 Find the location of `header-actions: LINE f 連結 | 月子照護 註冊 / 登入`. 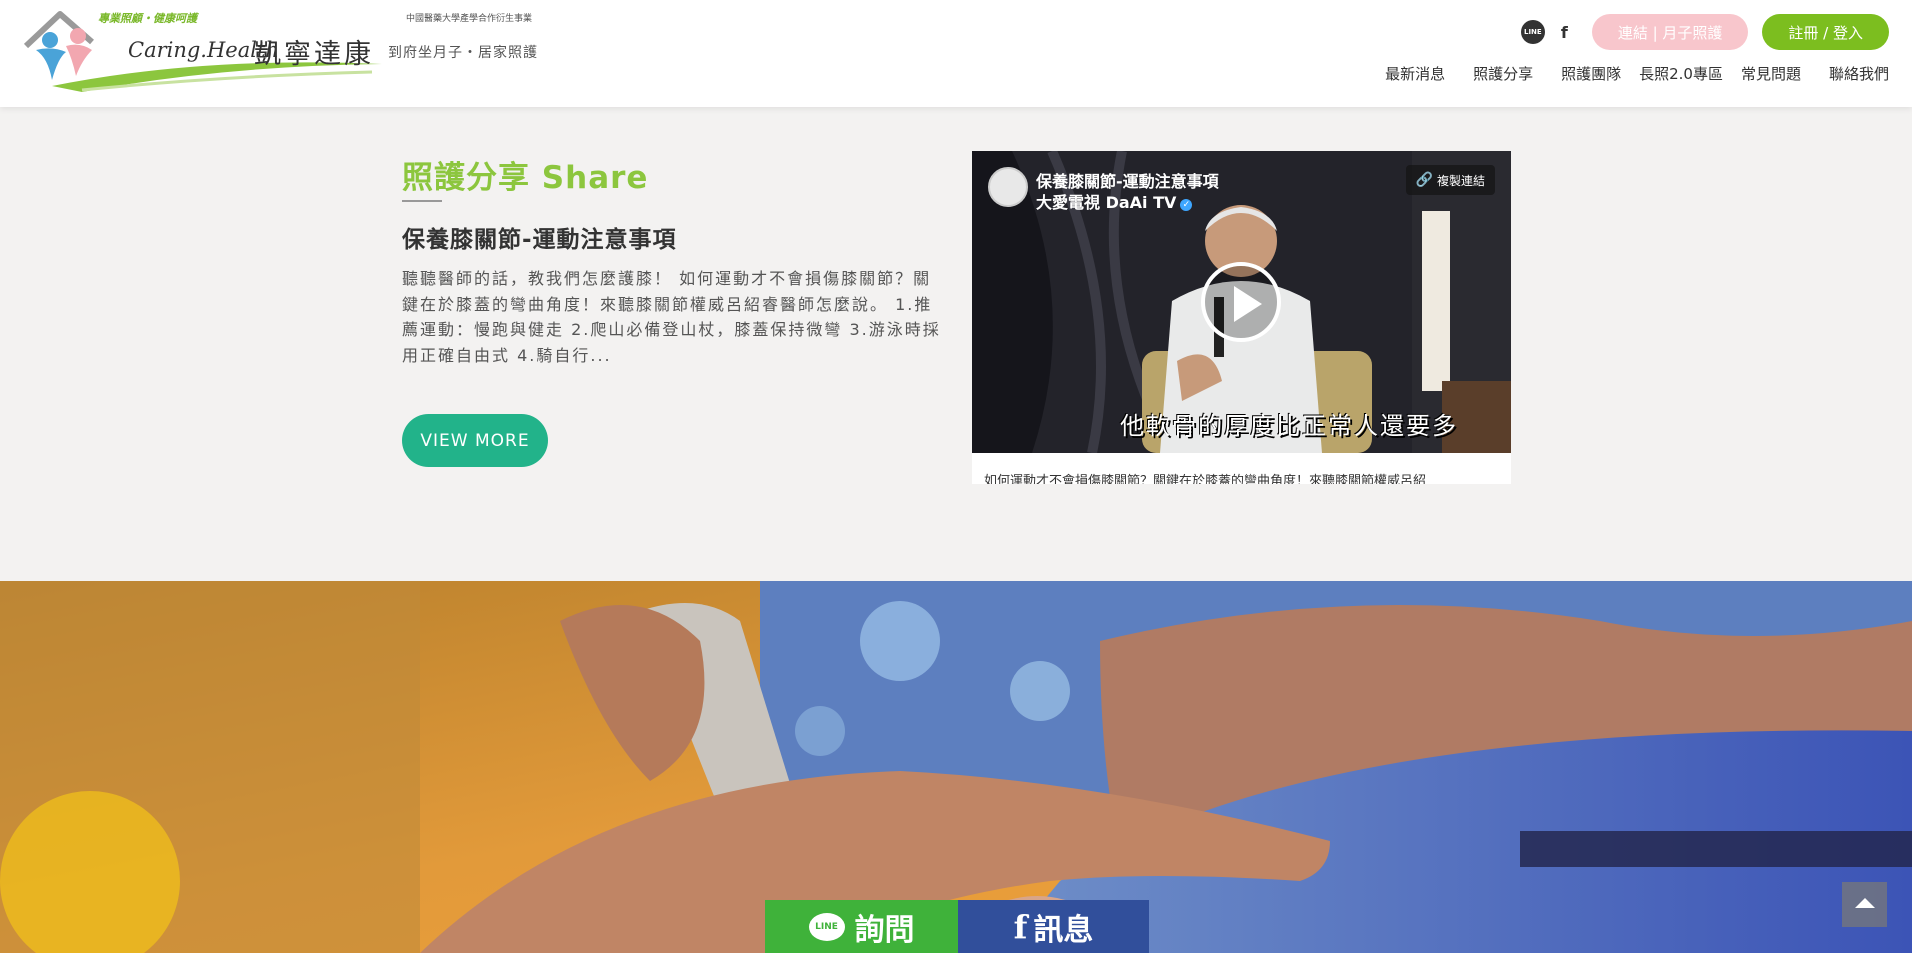

header-actions: LINE f 連結 | 月子照護 註冊 / 登入 is located at coordinates (1704, 32).